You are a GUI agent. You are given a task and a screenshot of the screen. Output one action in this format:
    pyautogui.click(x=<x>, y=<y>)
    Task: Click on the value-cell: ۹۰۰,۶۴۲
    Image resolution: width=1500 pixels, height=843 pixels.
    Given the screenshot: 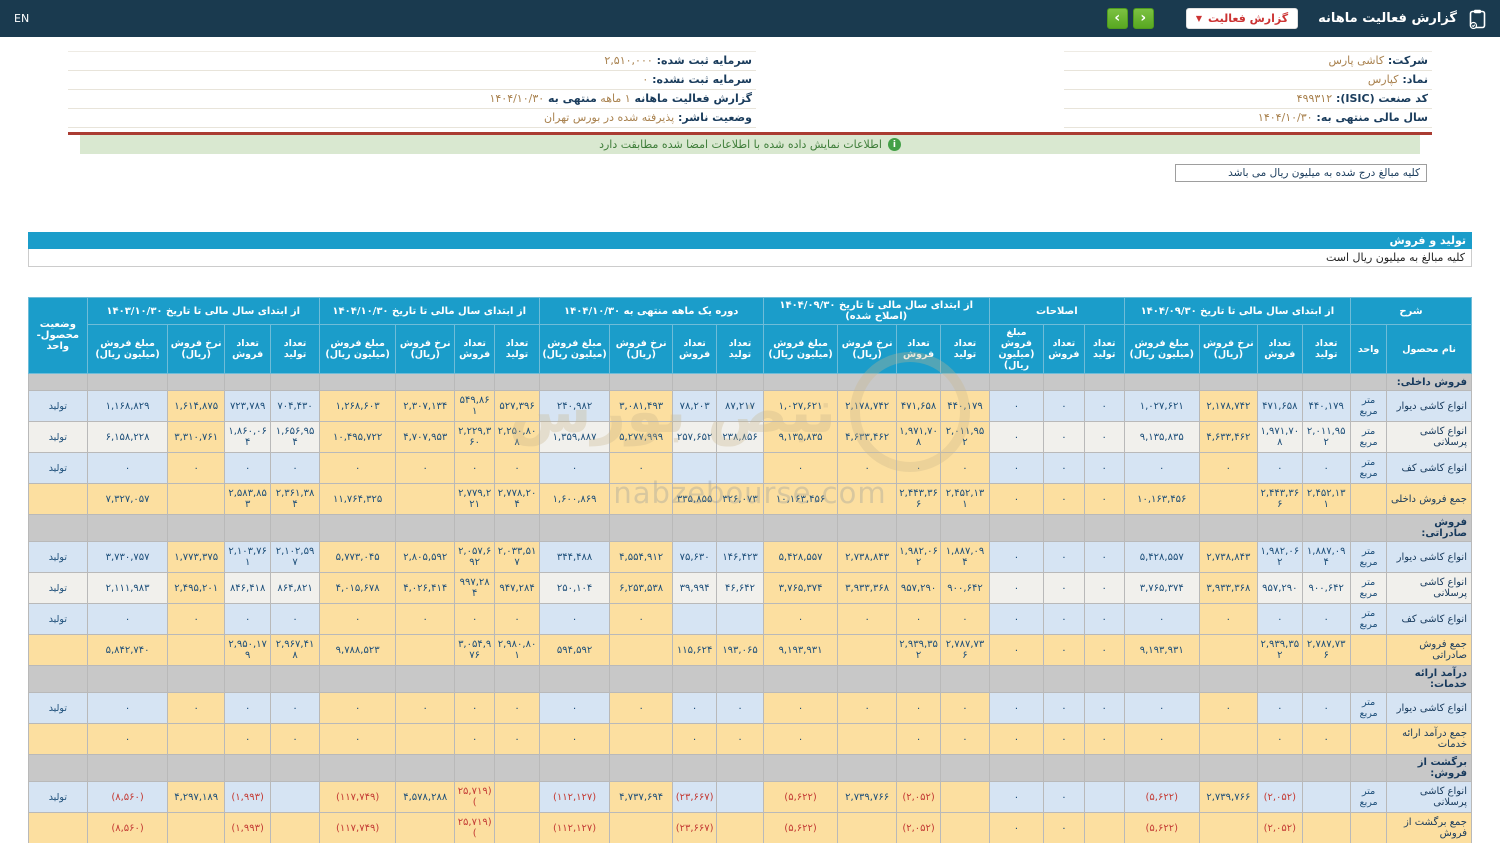 What is the action you would take?
    pyautogui.click(x=1326, y=588)
    